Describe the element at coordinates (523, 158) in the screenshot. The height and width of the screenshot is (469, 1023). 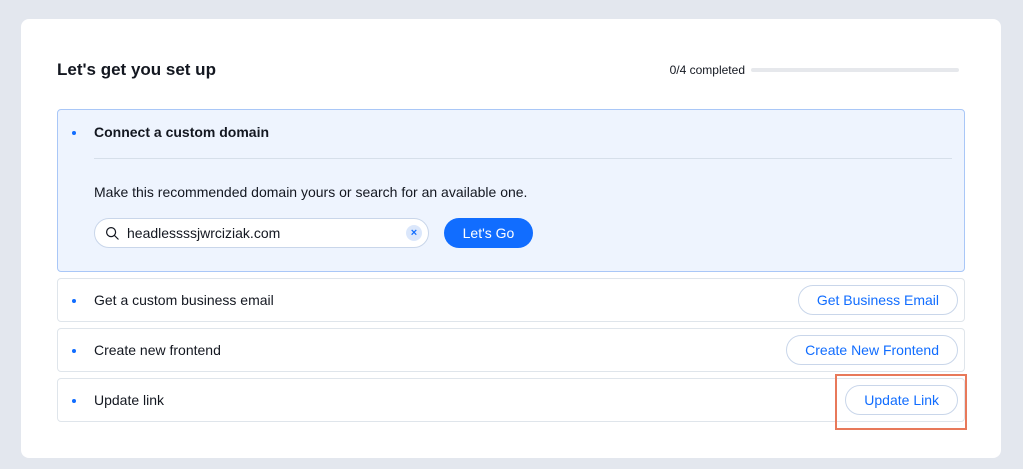
I see `divider` at that location.